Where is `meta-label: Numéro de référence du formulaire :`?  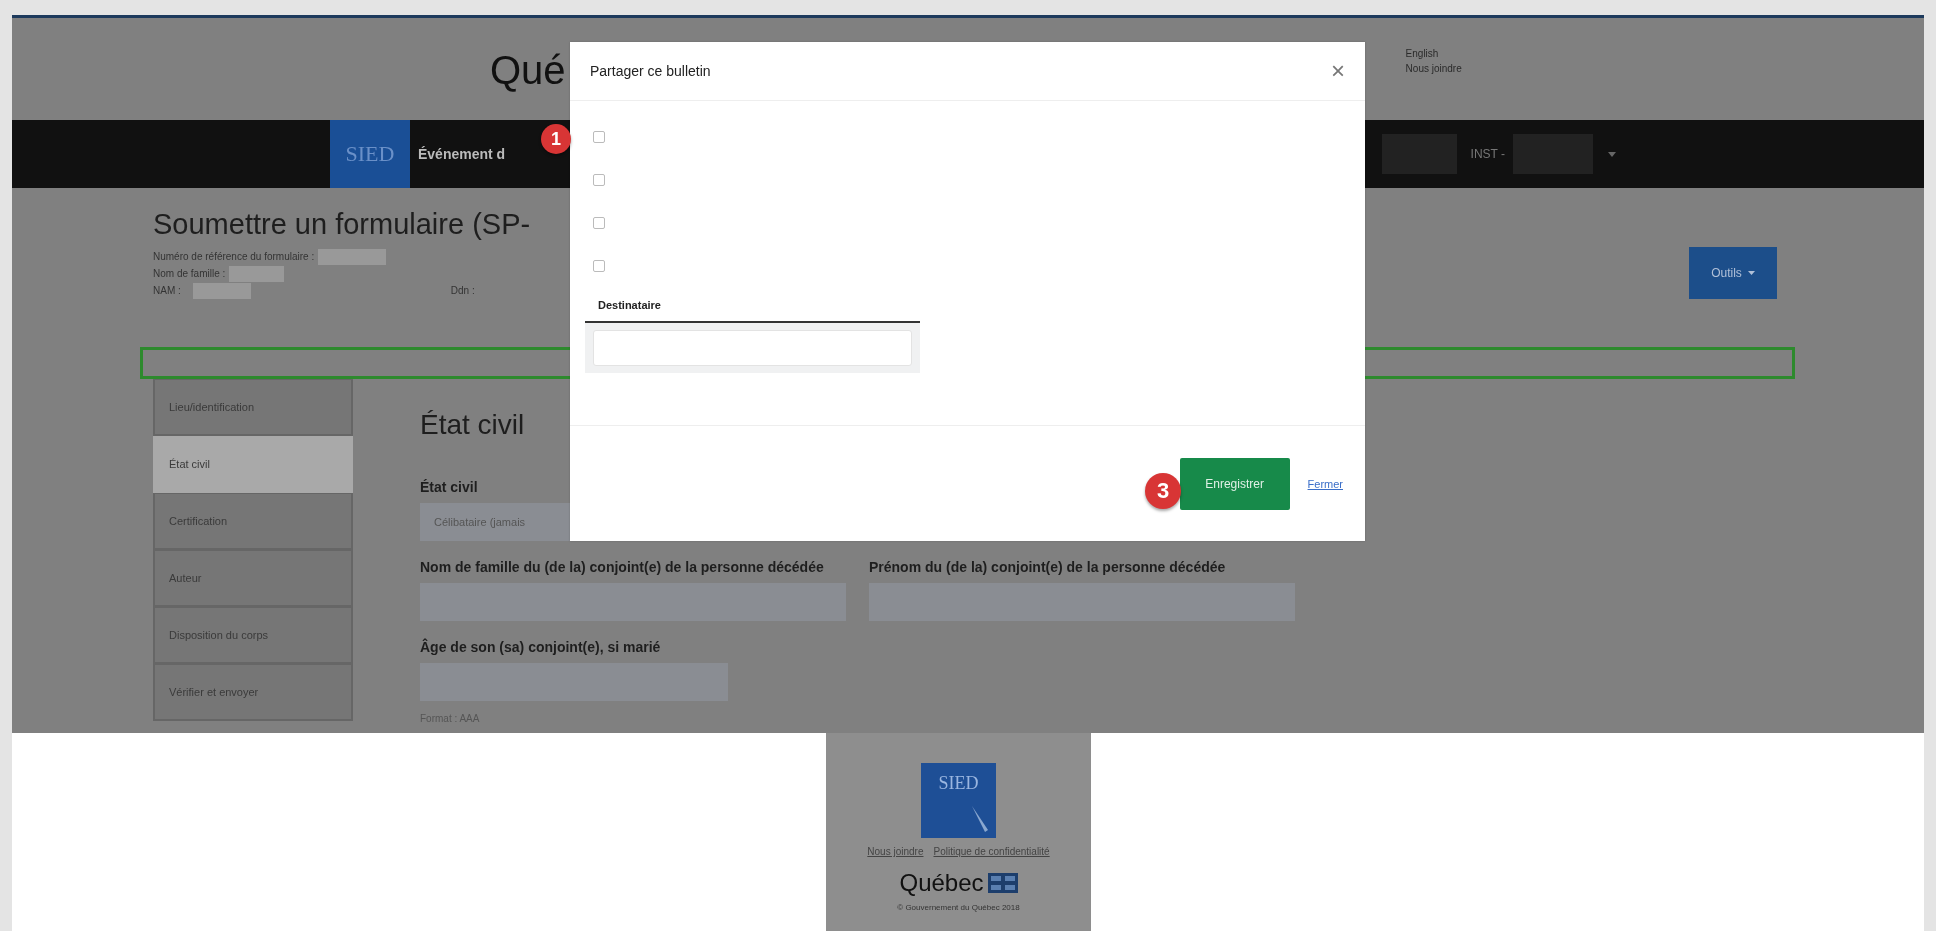
meta-label: Numéro de référence du formulaire : is located at coordinates (234, 256).